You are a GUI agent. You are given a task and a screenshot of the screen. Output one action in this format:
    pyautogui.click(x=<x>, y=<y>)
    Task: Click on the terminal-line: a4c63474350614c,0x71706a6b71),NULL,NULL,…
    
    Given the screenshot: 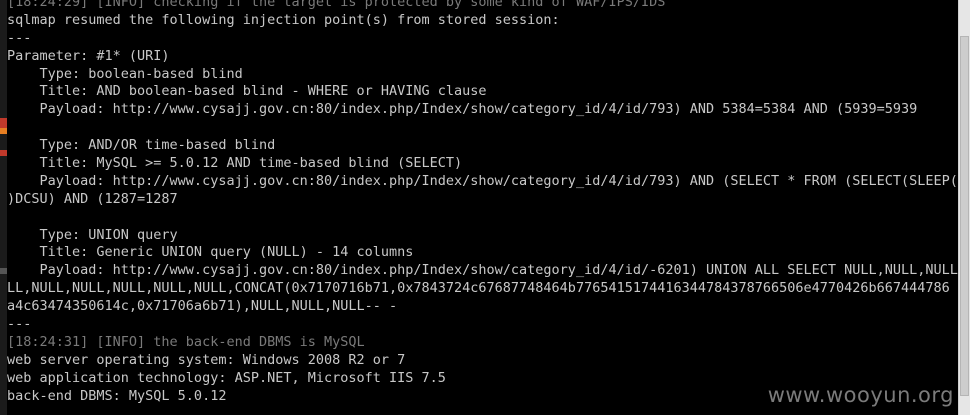 What is the action you would take?
    pyautogui.click(x=202, y=306)
    